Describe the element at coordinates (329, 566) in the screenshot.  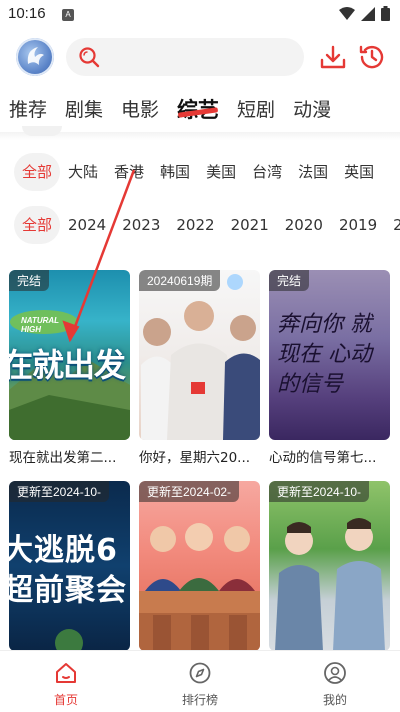
I see `poster-image: 更新至2024-10-` at that location.